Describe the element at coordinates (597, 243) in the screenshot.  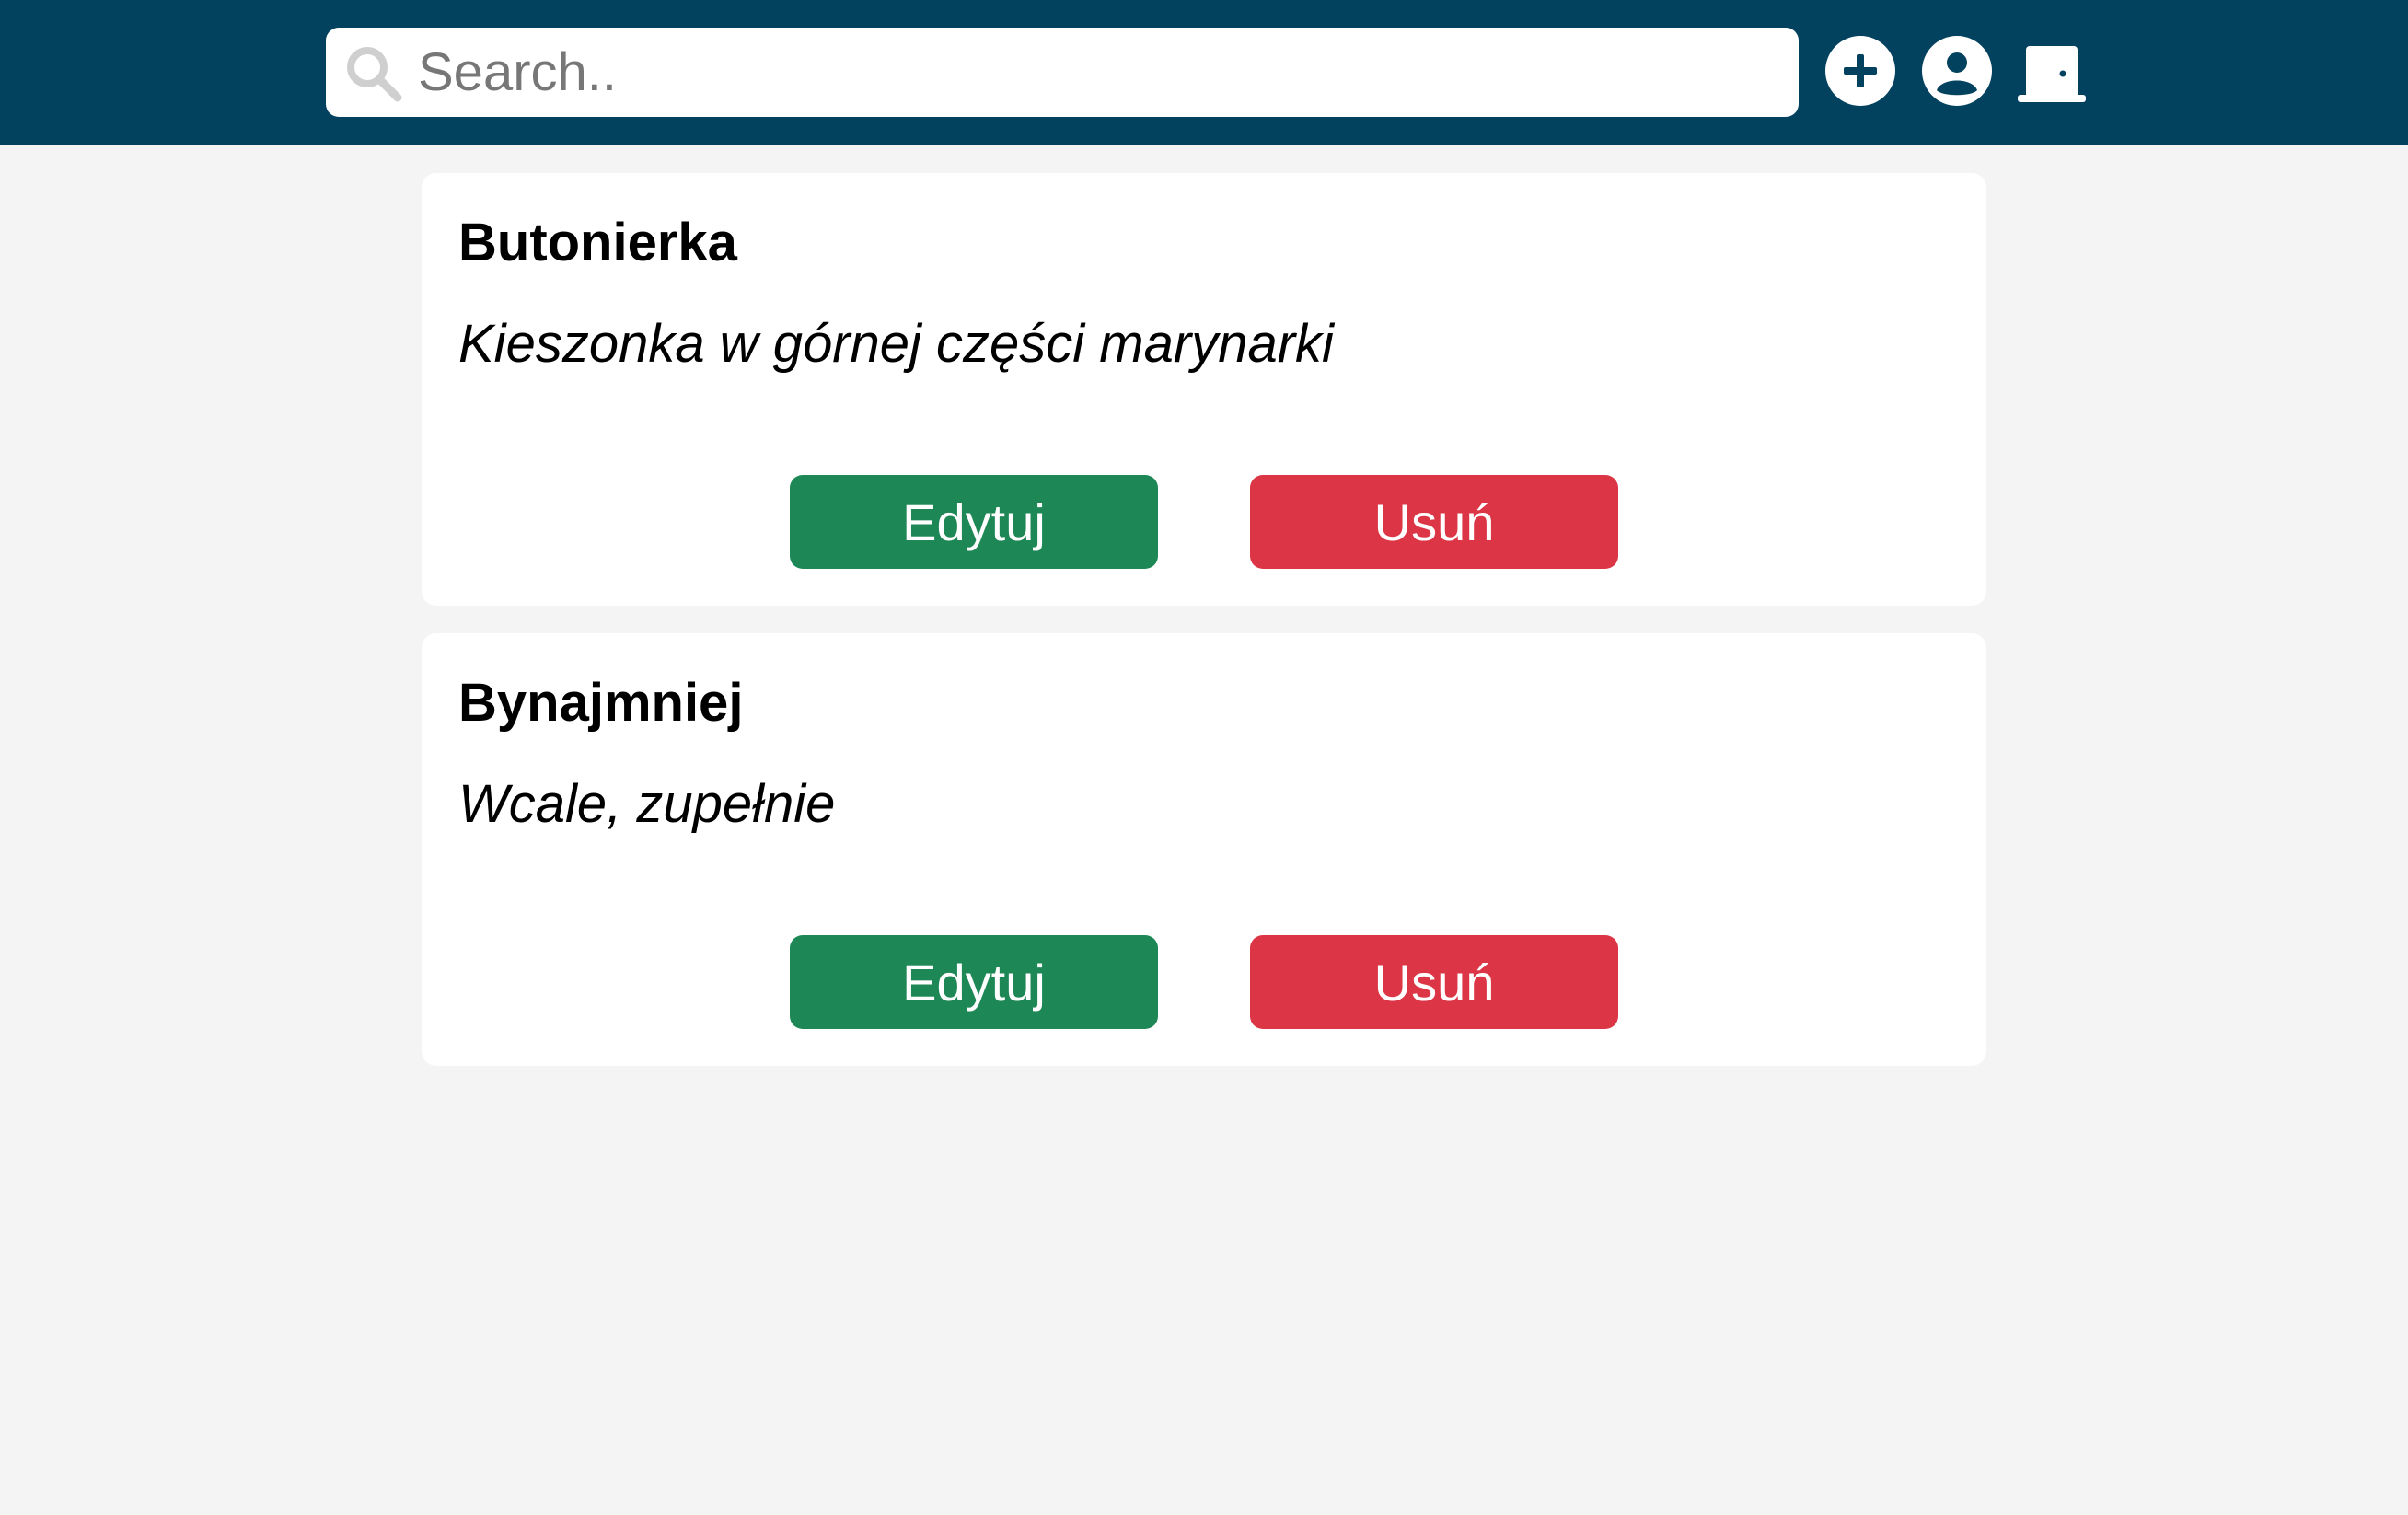
I see `entry-term: Butonierka` at that location.